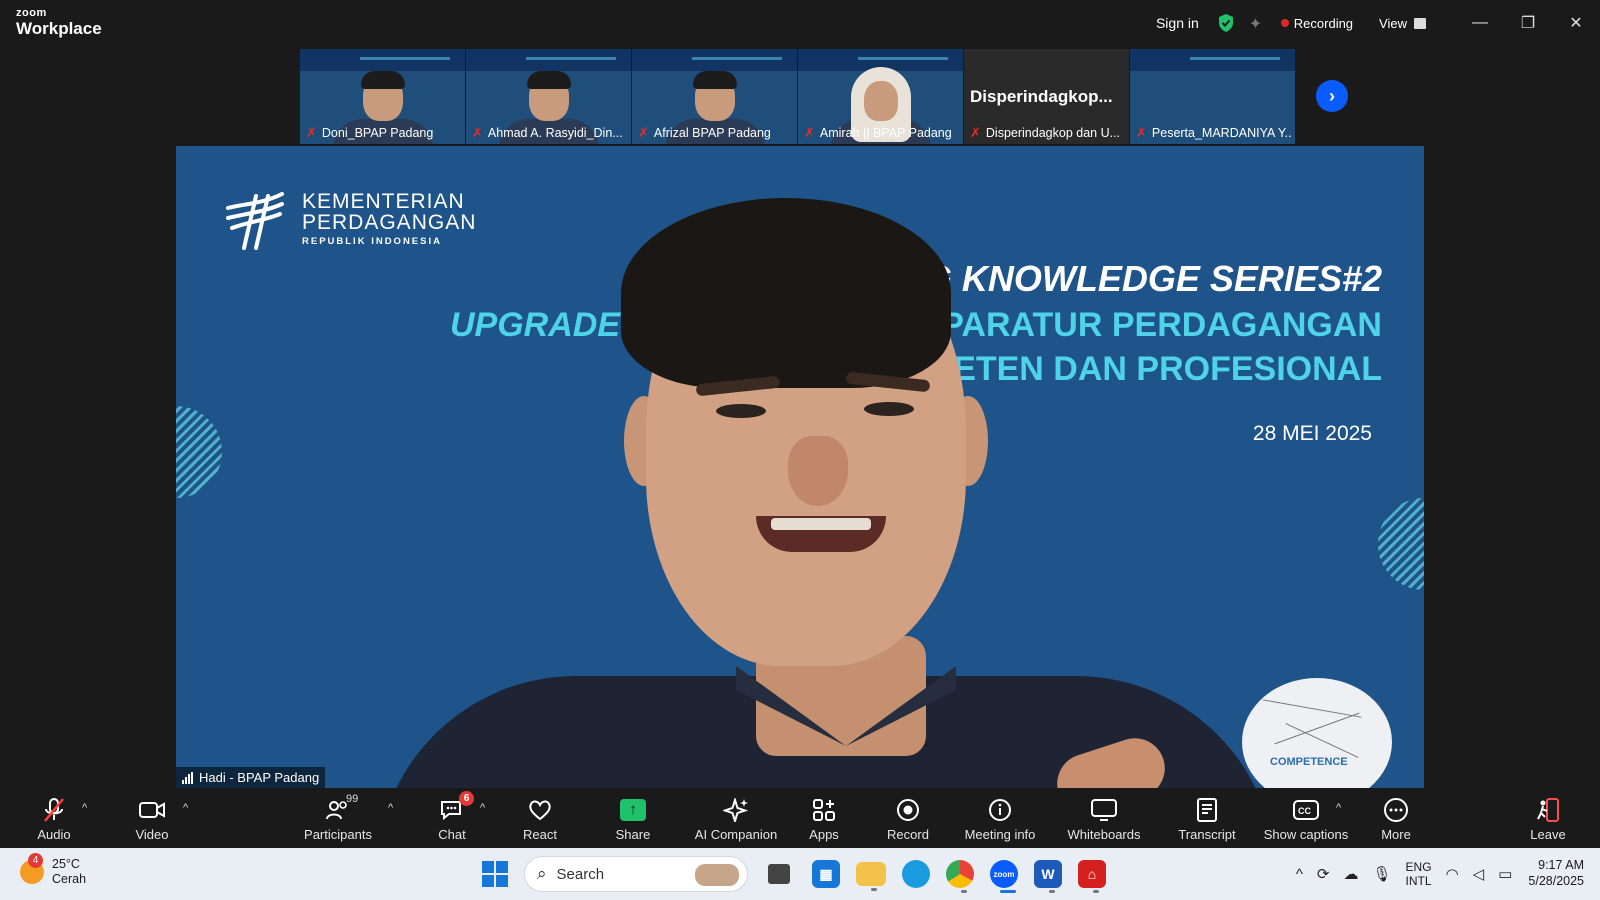 This screenshot has width=1600, height=900. I want to click on input-language: ENG INTL, so click(1419, 874).